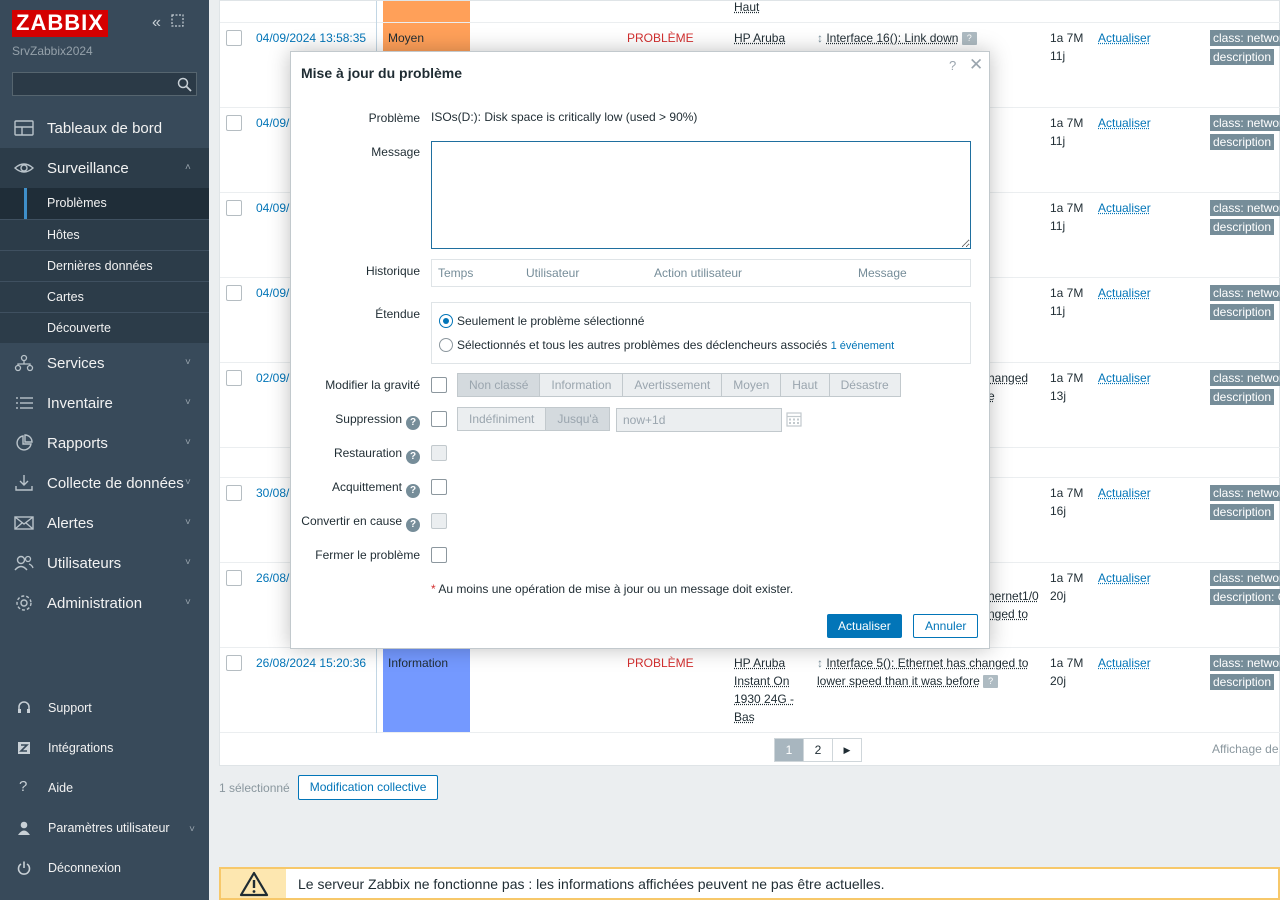 The width and height of the screenshot is (1280, 900). I want to click on submenu-maps: Cartes, so click(104, 296).